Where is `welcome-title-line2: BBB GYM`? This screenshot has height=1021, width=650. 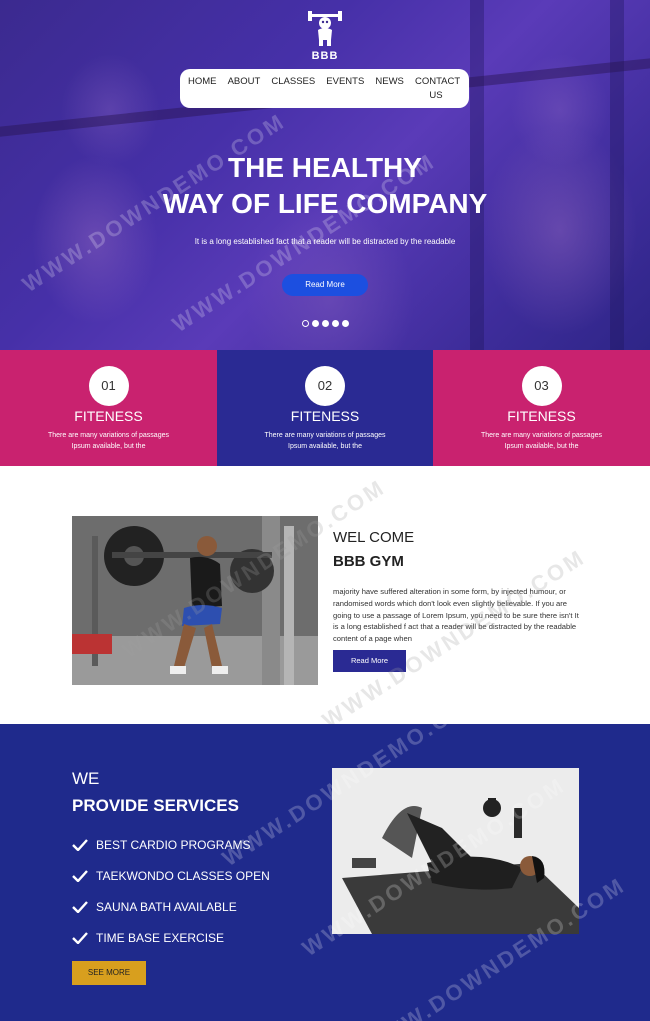
welcome-title-line2: BBB GYM is located at coordinates (368, 561).